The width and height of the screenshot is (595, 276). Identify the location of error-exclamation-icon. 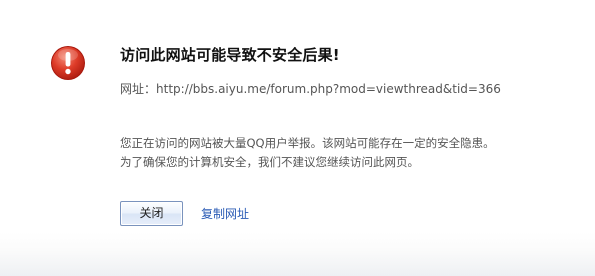
(68, 63).